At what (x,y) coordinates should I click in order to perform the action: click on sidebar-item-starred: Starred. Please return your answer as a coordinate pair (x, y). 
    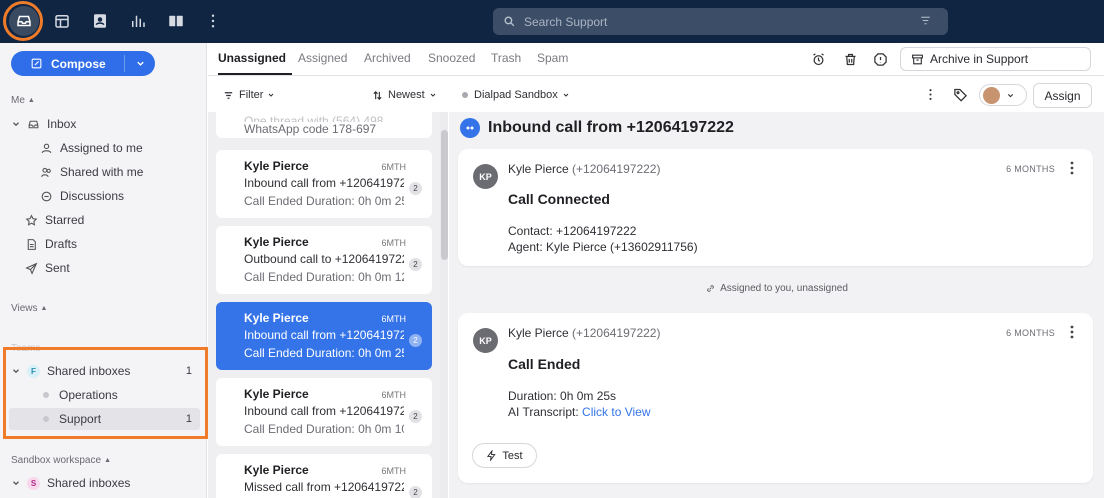
    Looking at the image, I should click on (54, 220).